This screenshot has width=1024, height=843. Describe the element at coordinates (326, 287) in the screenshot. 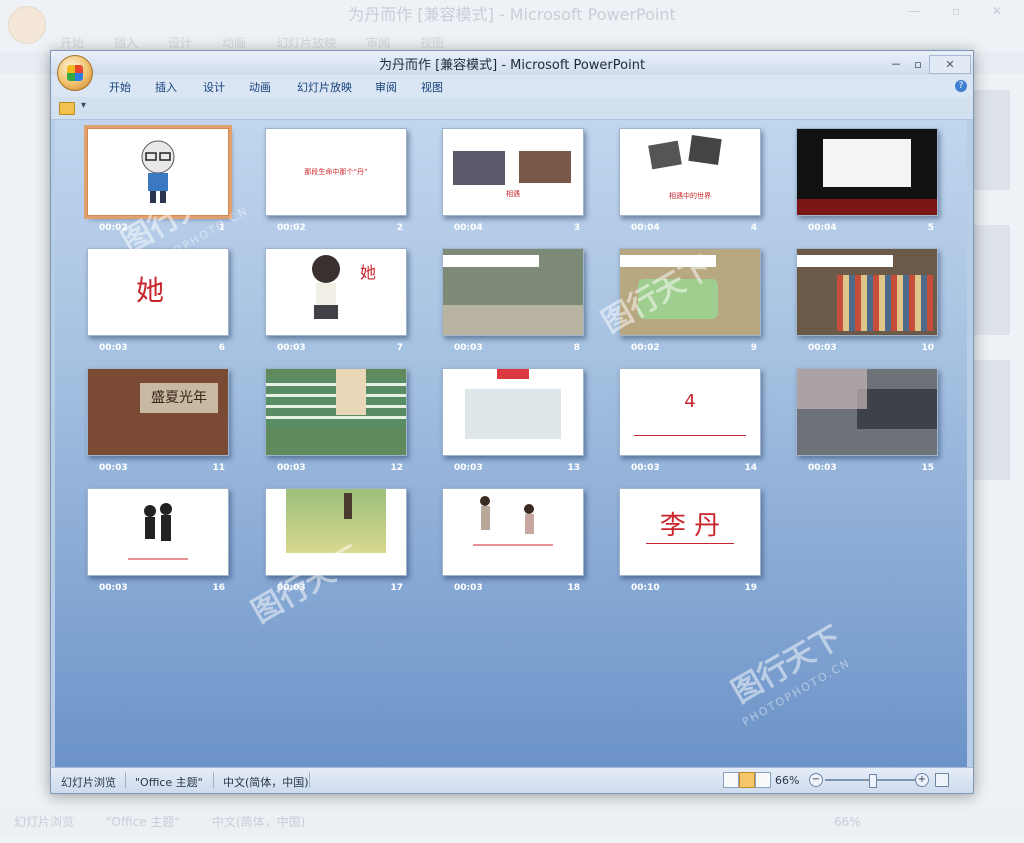

I see `anime-girl-image` at that location.